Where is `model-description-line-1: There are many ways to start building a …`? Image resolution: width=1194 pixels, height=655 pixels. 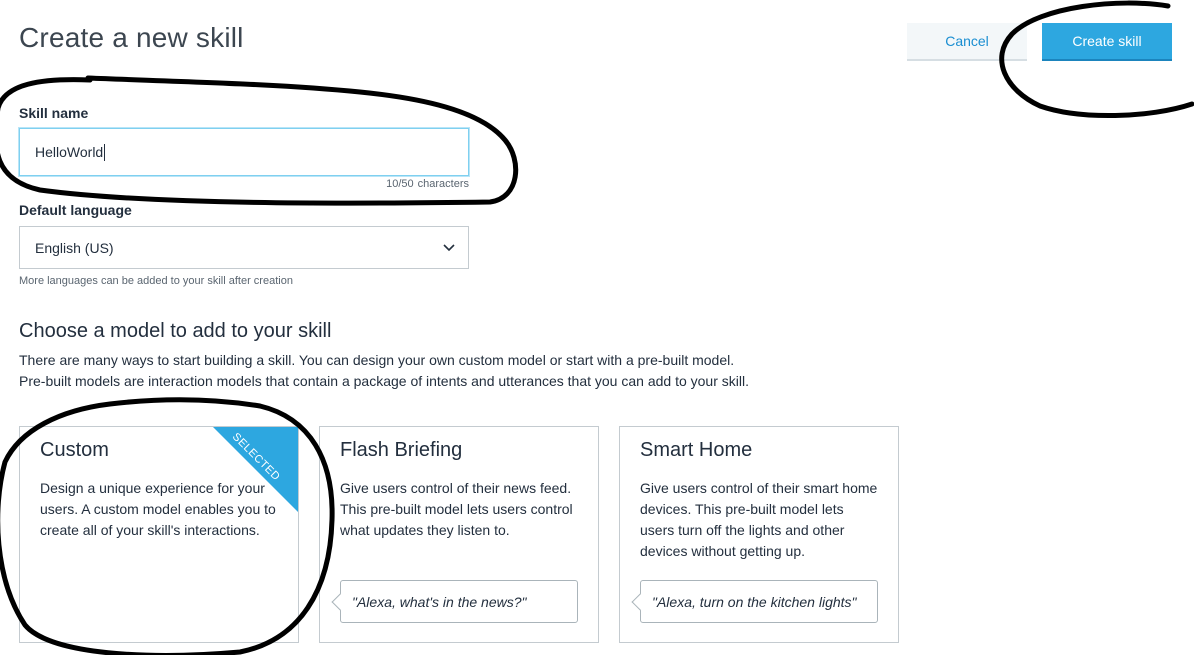
model-description-line-1: There are many ways to start building a … is located at coordinates (377, 360).